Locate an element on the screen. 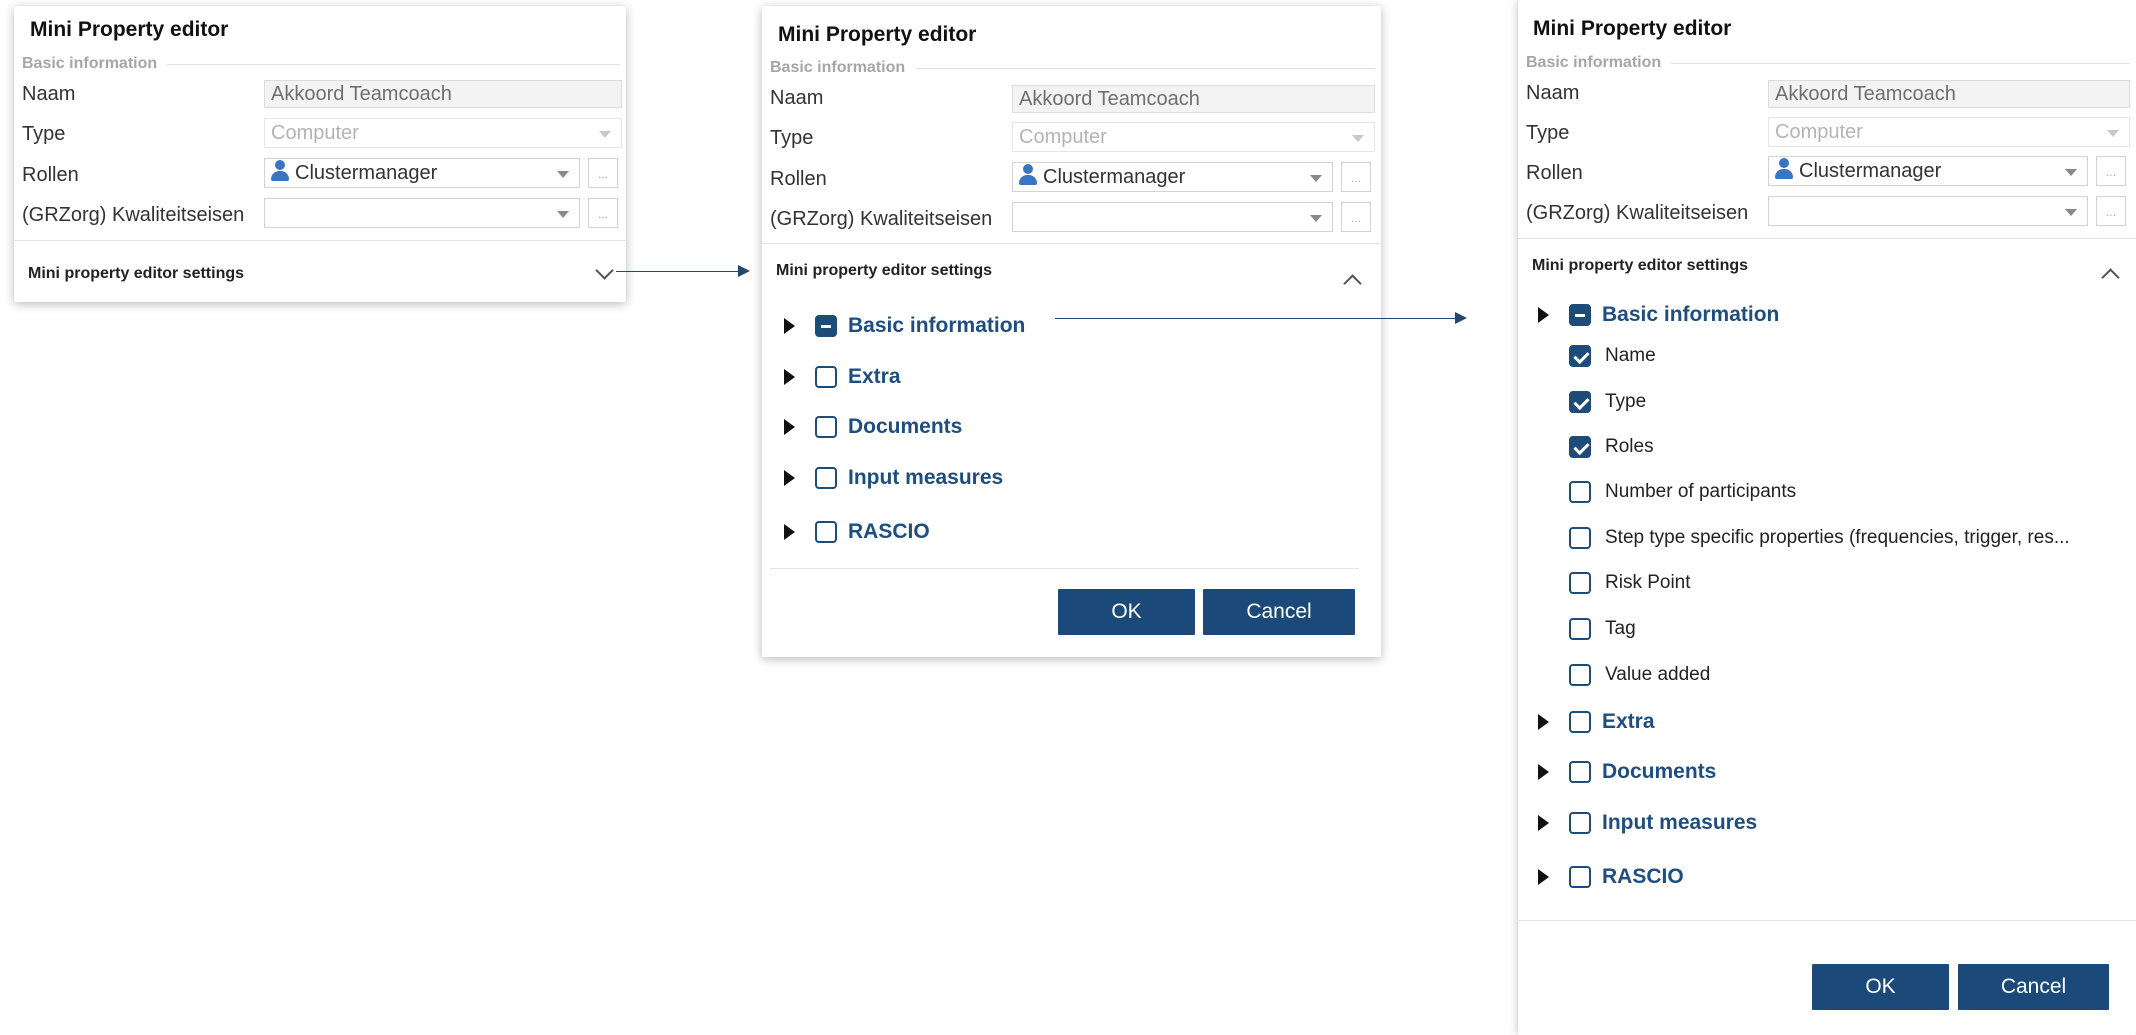 This screenshot has height=1035, width=2136. tree-item-risk-point: Risk Point is located at coordinates (1827, 583).